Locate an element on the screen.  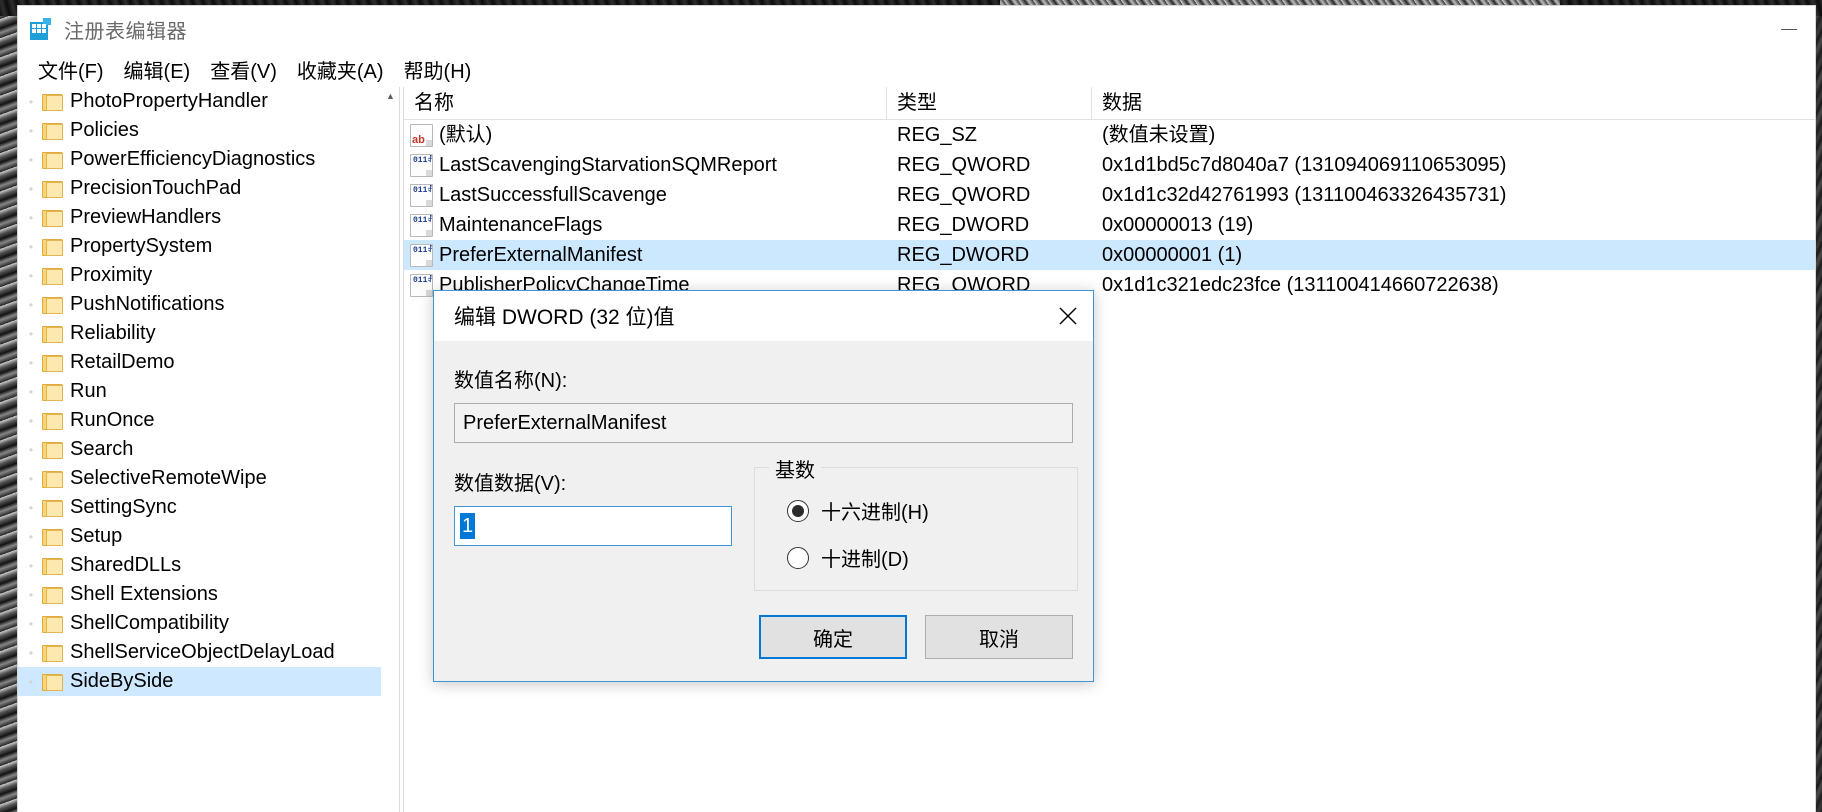
binary-value-icon is located at coordinates (421, 165).